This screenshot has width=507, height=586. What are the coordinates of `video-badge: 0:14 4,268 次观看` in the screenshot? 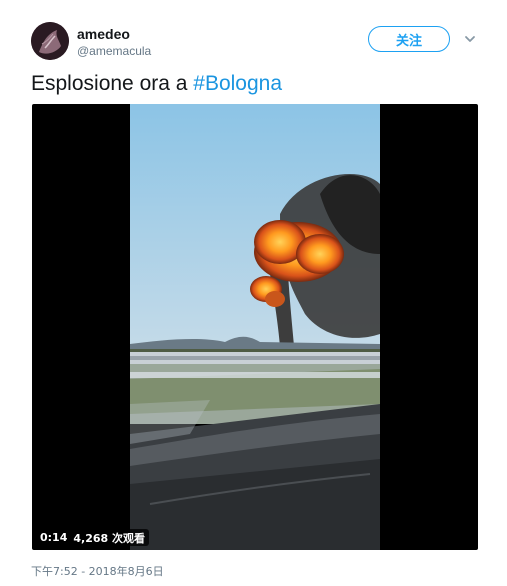 It's located at (92, 537).